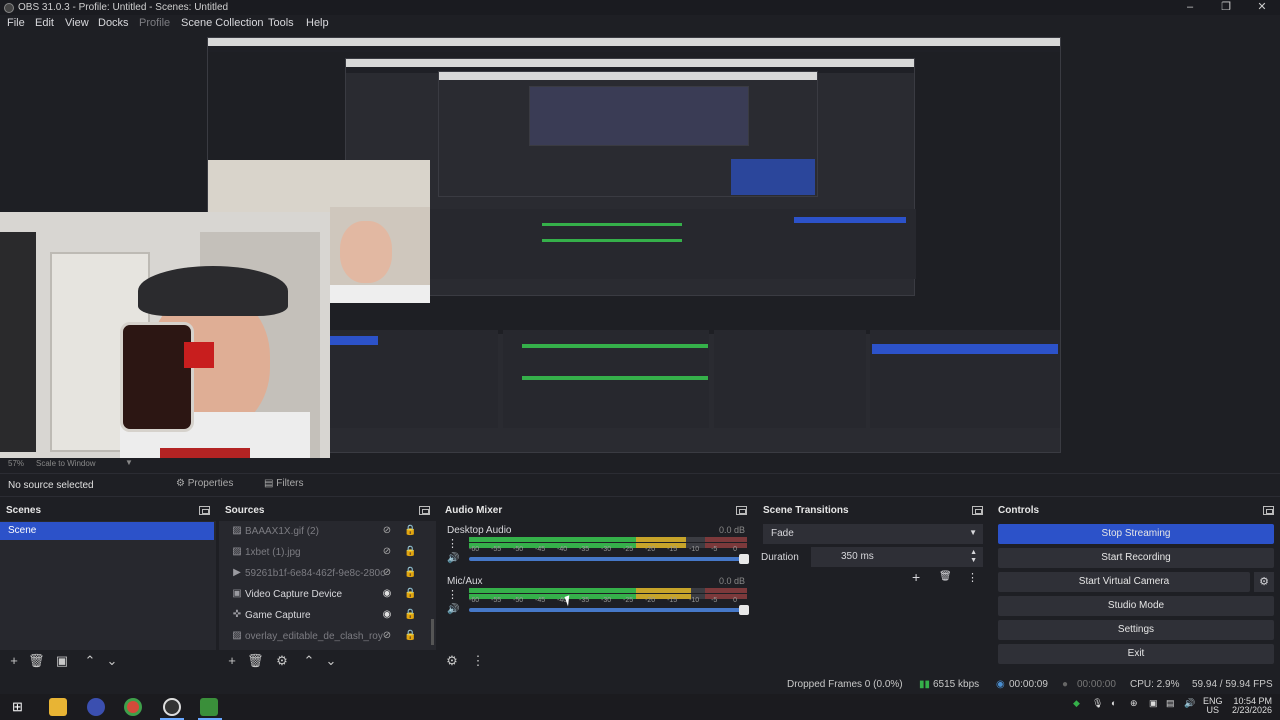  Describe the element at coordinates (628, 549) in the screenshot. I see `meter-tick-label: -25` at that location.